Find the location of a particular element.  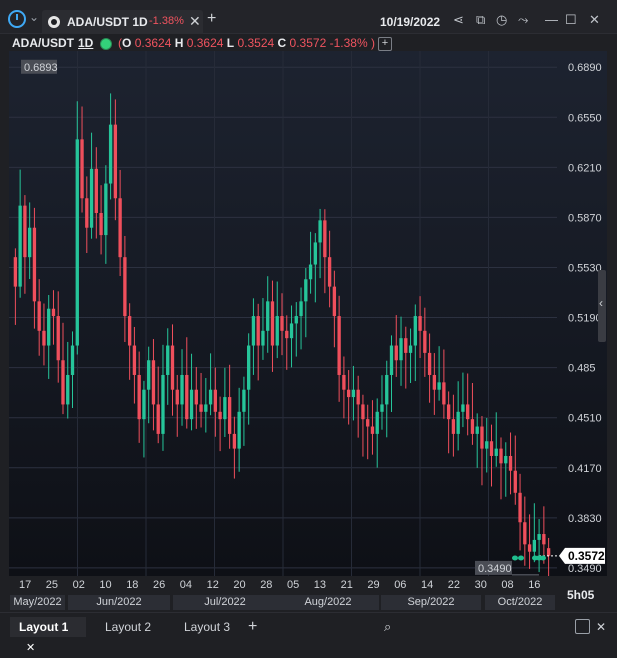

date-label: 10/19/2022 is located at coordinates (410, 22).